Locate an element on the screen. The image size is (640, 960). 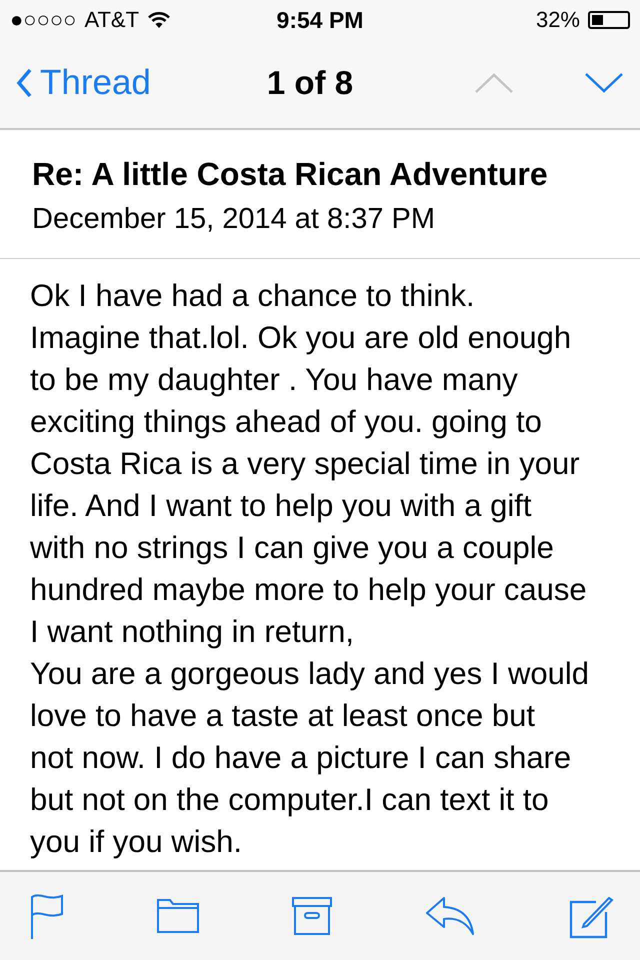
body-text-line: you if you wish. is located at coordinates (136, 842).